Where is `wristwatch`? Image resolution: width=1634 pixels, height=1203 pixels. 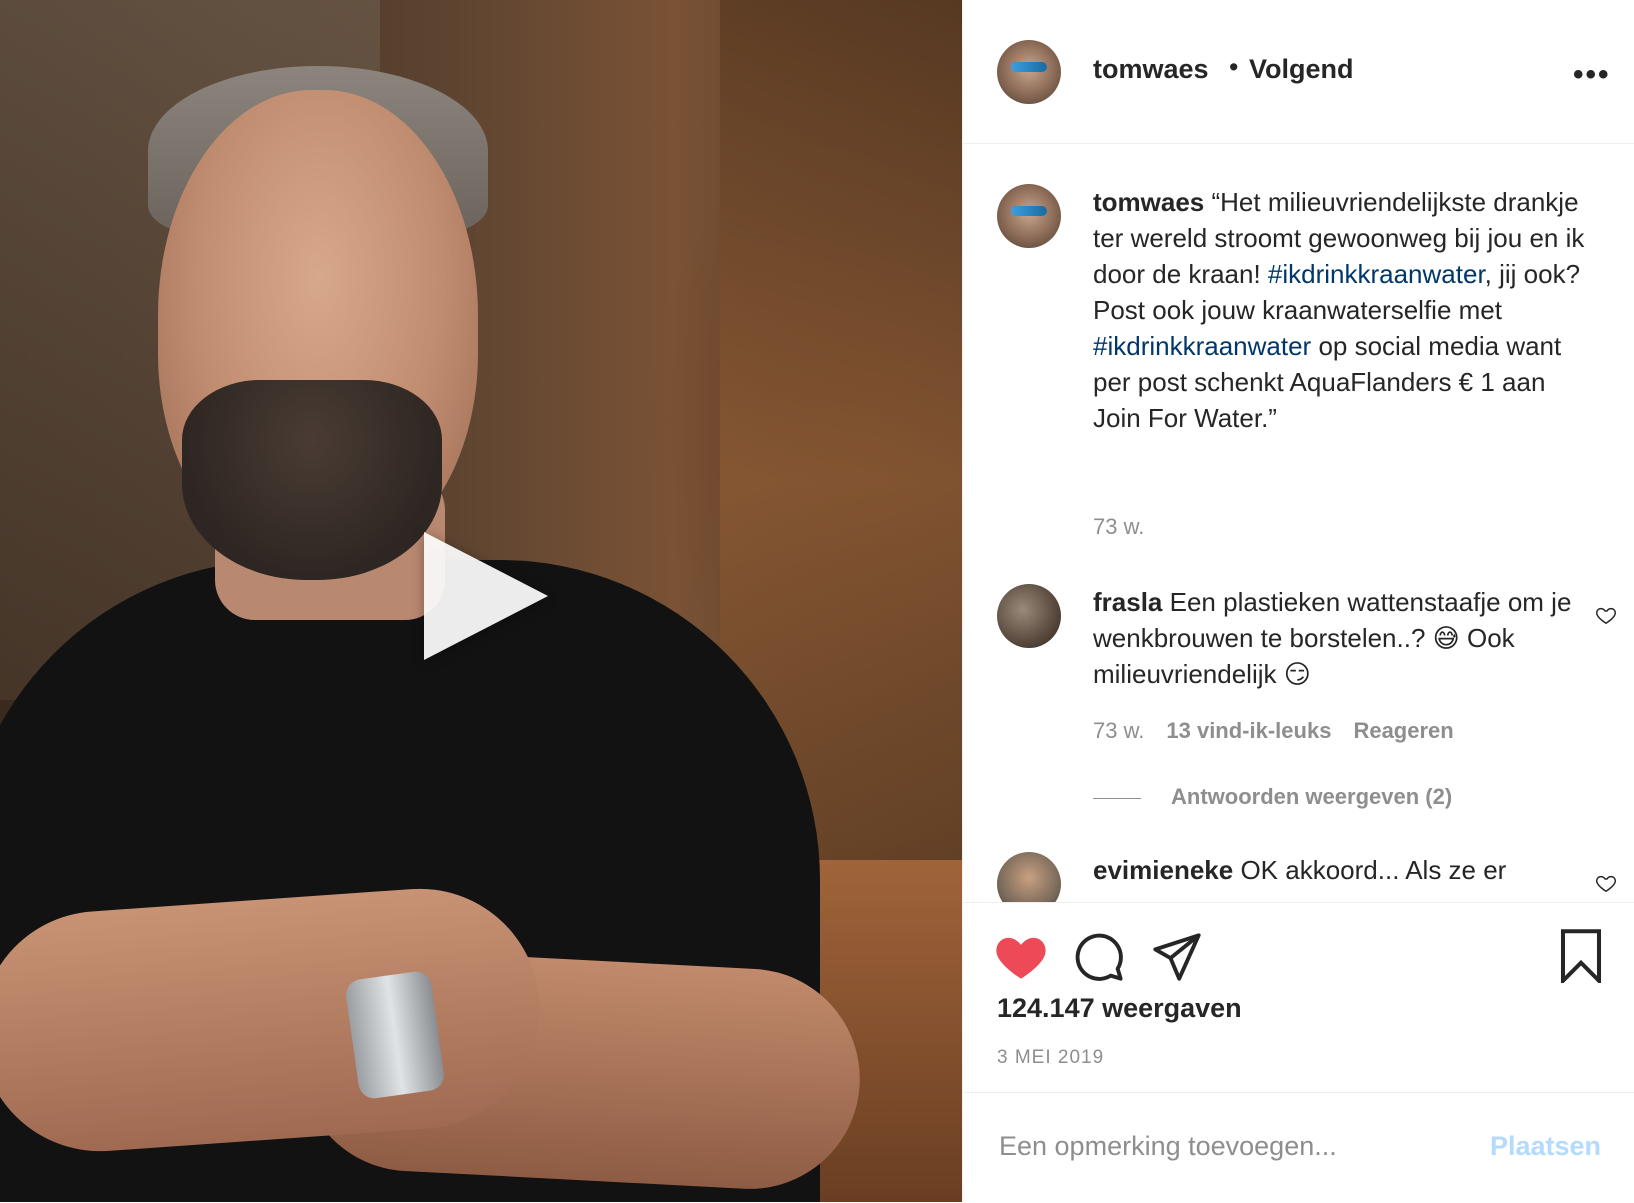 wristwatch is located at coordinates (395, 1035).